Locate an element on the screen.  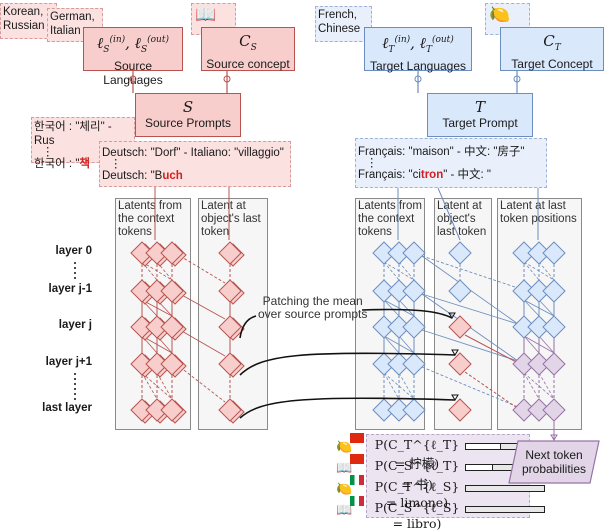
patching-arrow is located at coordinates (407, 313).